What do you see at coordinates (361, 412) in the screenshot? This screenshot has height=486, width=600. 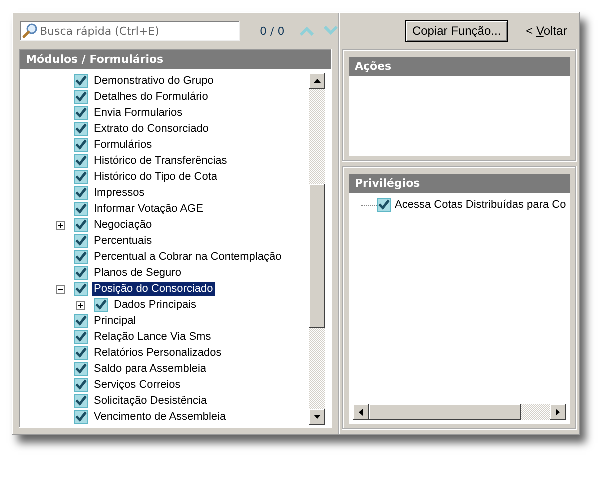 I see `scroll-left-icon` at bounding box center [361, 412].